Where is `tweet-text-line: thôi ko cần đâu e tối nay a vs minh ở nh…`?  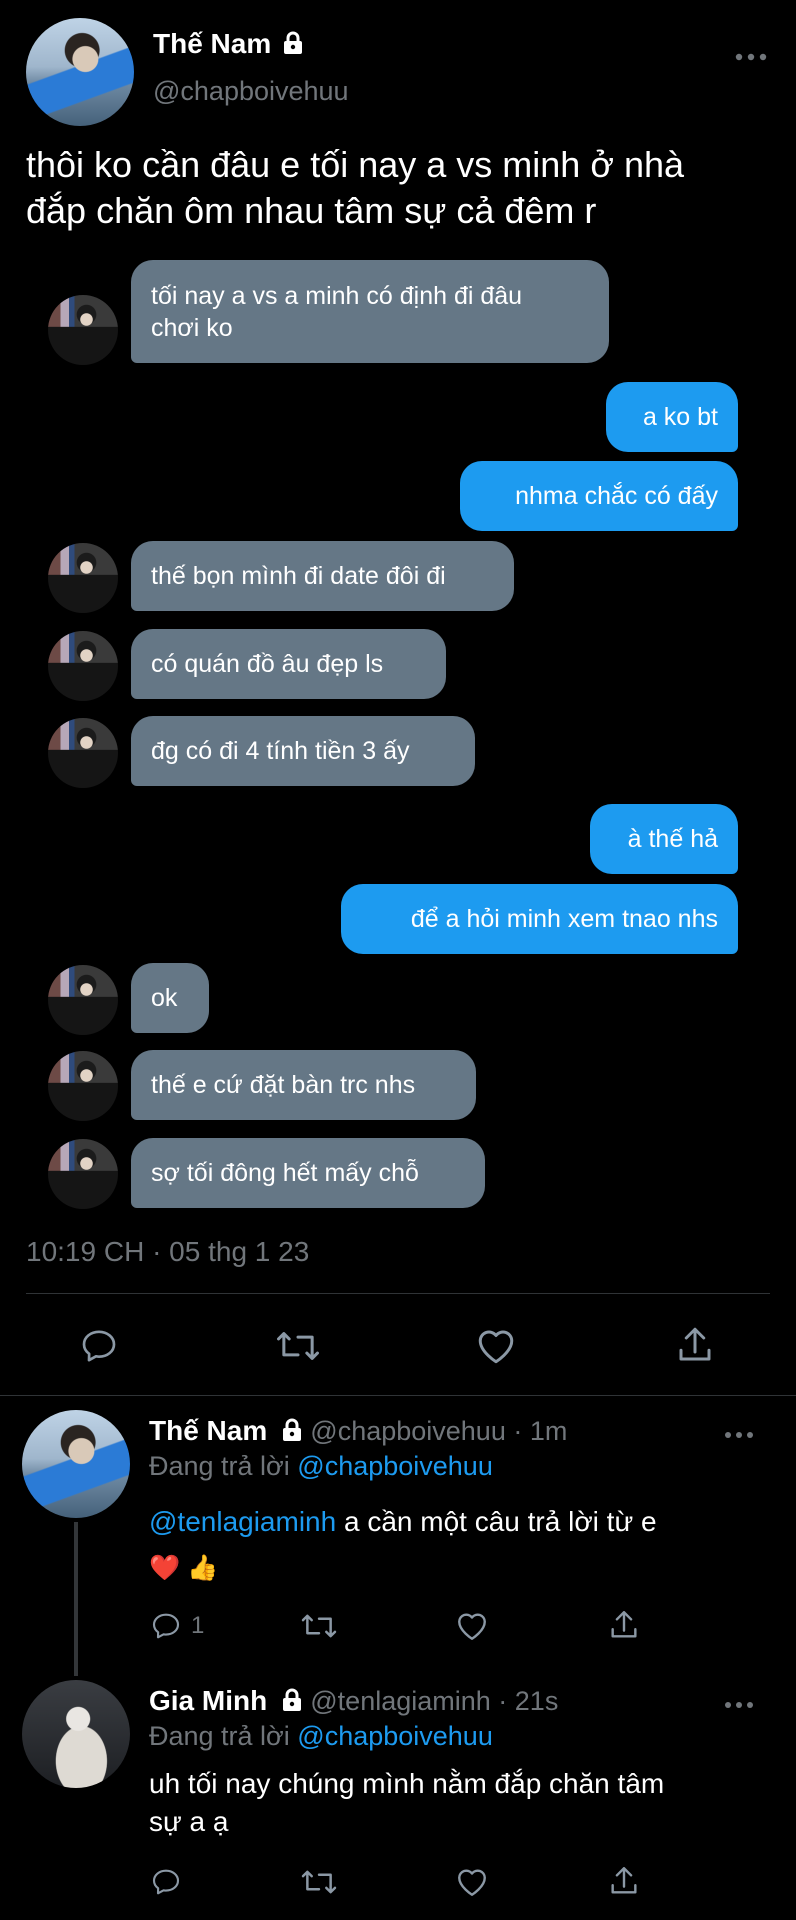 tweet-text-line: thôi ko cần đâu e tối nay a vs minh ở nh… is located at coordinates (355, 164).